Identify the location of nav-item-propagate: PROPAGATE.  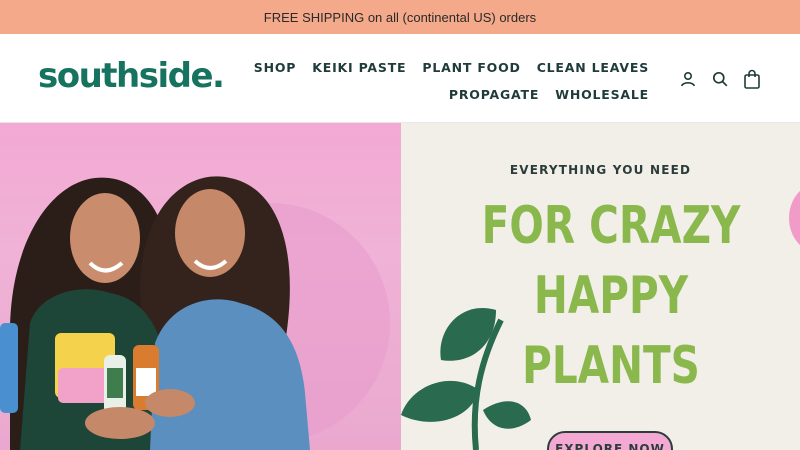
(494, 94).